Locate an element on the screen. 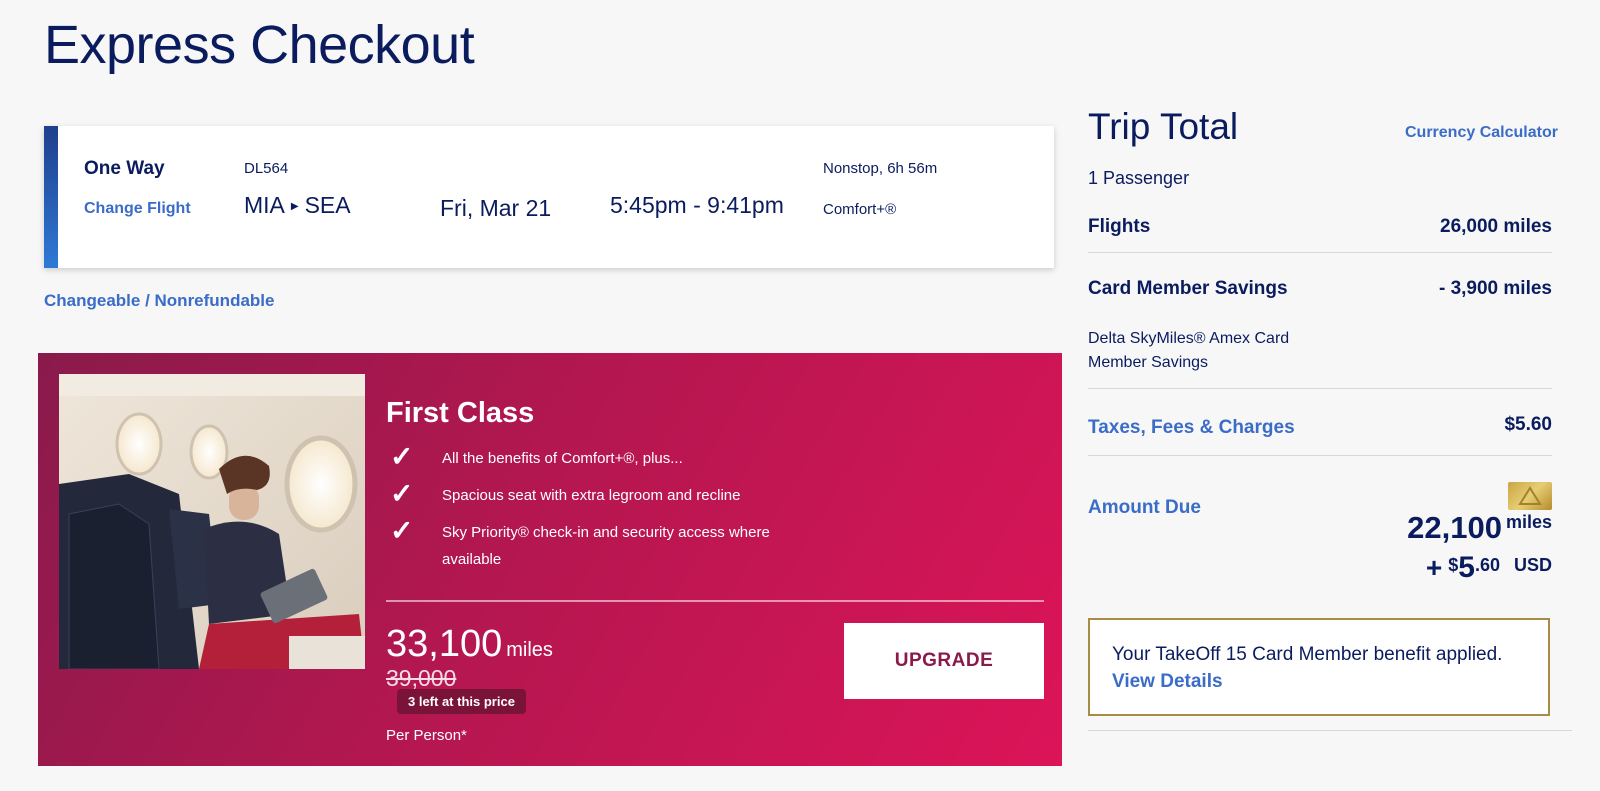  flights-label: Flights is located at coordinates (1119, 226).